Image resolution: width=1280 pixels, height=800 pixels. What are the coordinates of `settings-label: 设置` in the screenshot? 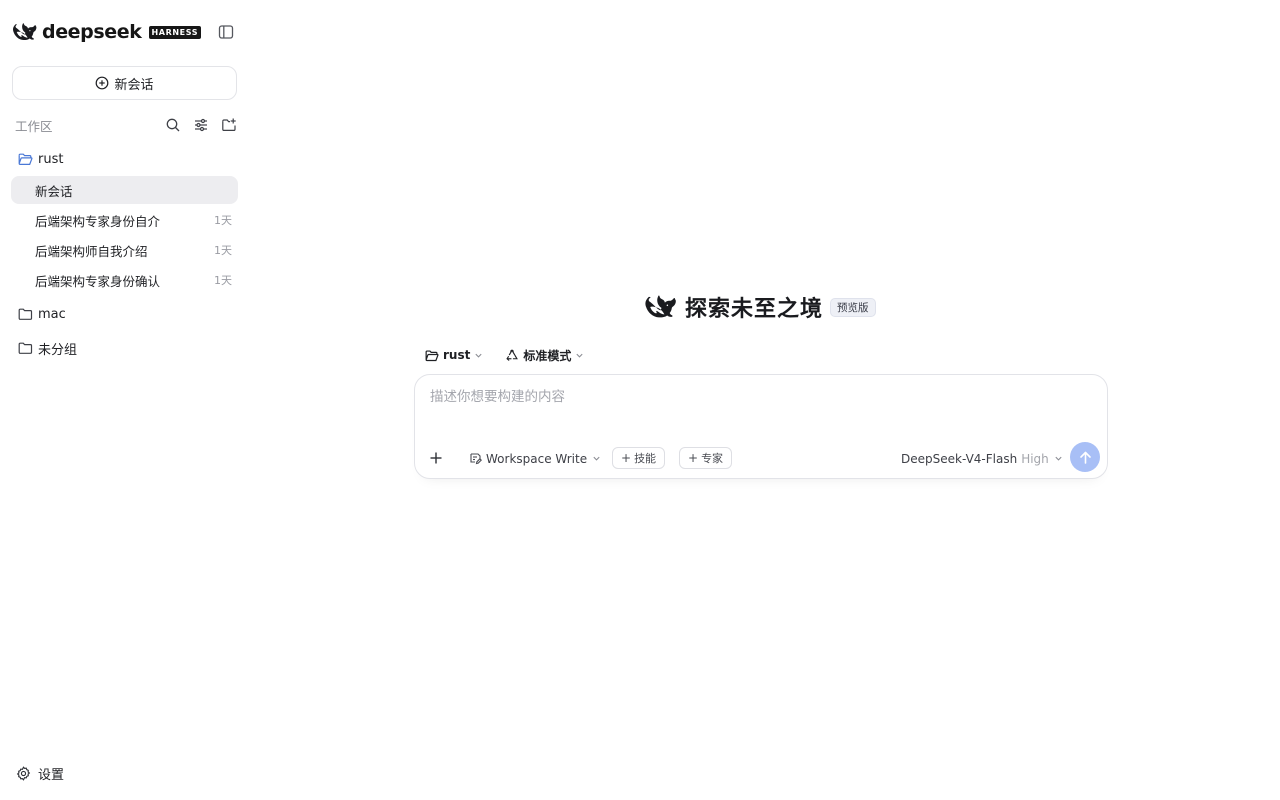 It's located at (51, 775).